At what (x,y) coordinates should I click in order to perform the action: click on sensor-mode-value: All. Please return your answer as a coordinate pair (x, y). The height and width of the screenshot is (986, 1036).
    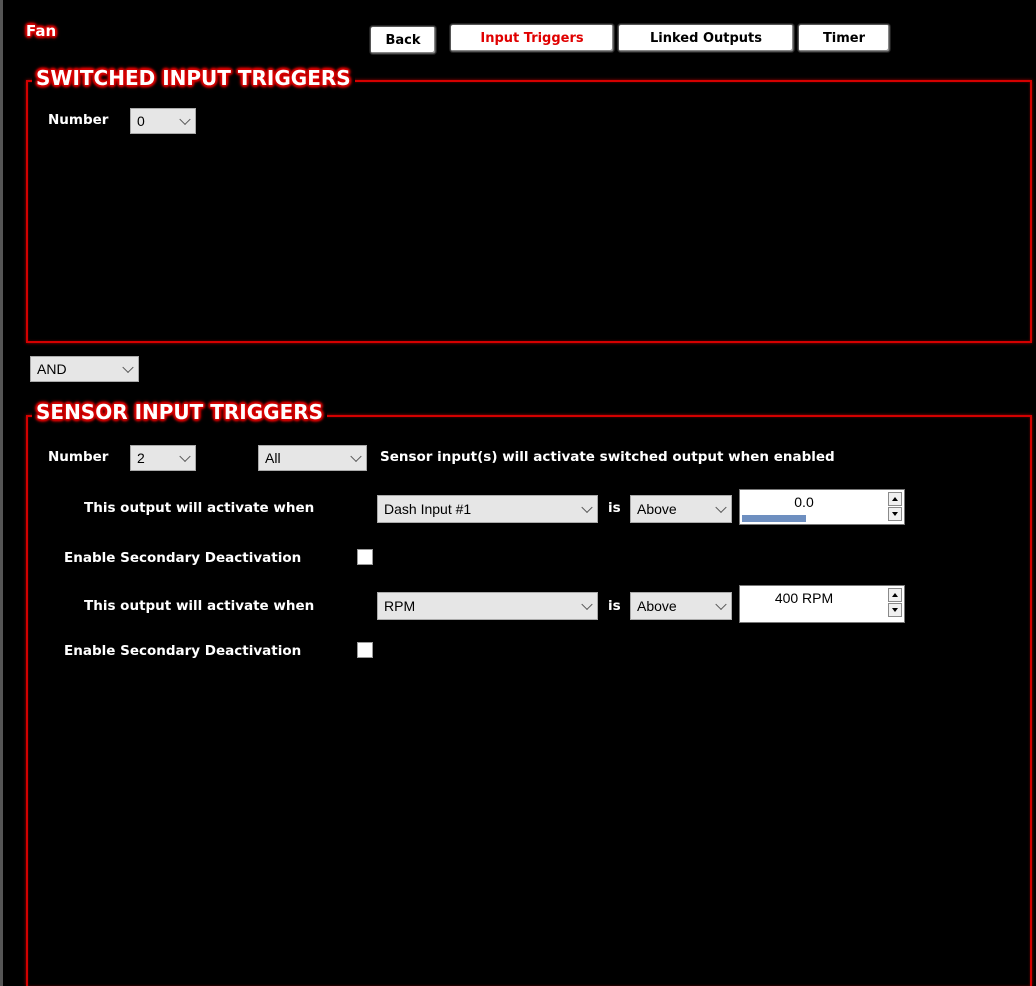
    Looking at the image, I should click on (273, 458).